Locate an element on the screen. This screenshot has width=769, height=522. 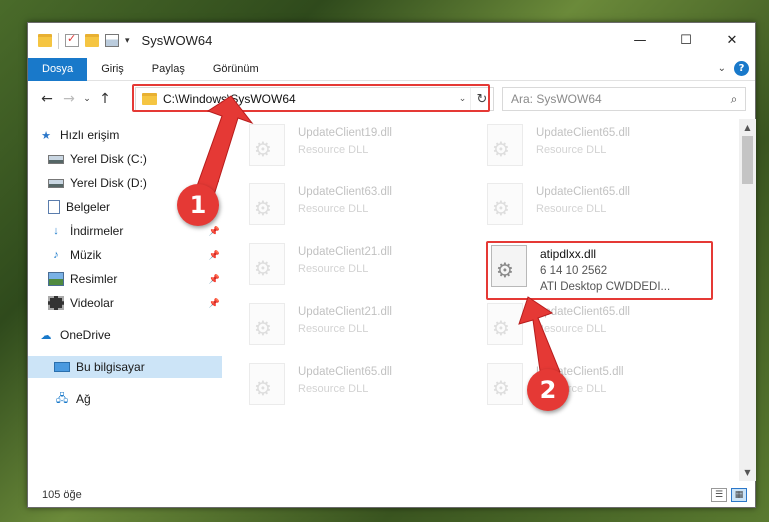
arrow-2-icon is located at coordinates (539, 337).